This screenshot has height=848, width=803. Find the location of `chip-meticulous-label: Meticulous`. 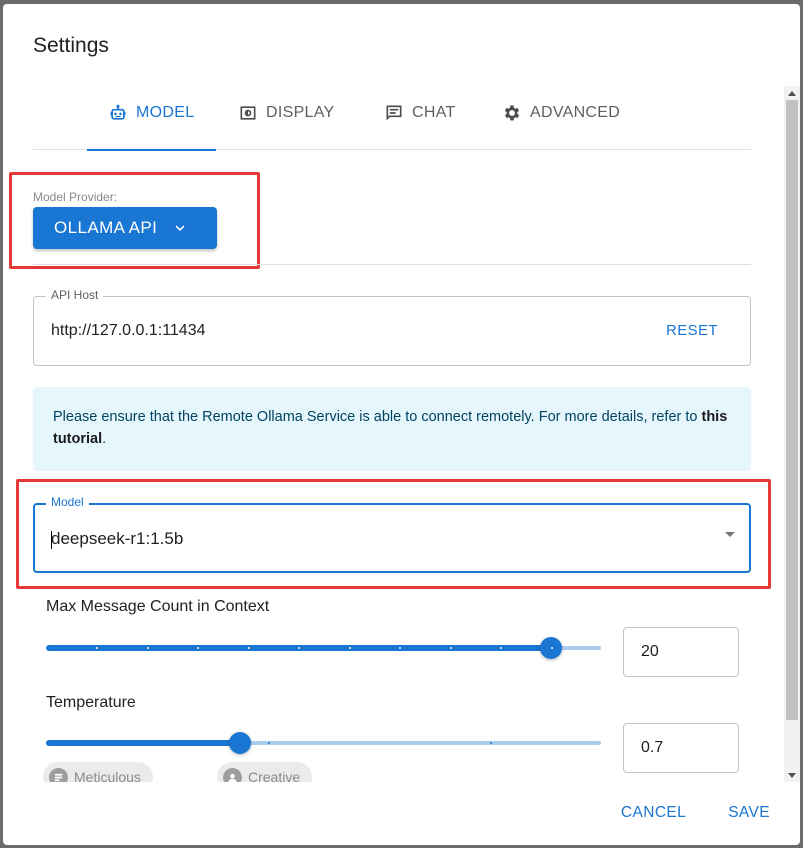

chip-meticulous-label: Meticulous is located at coordinates (107, 775).